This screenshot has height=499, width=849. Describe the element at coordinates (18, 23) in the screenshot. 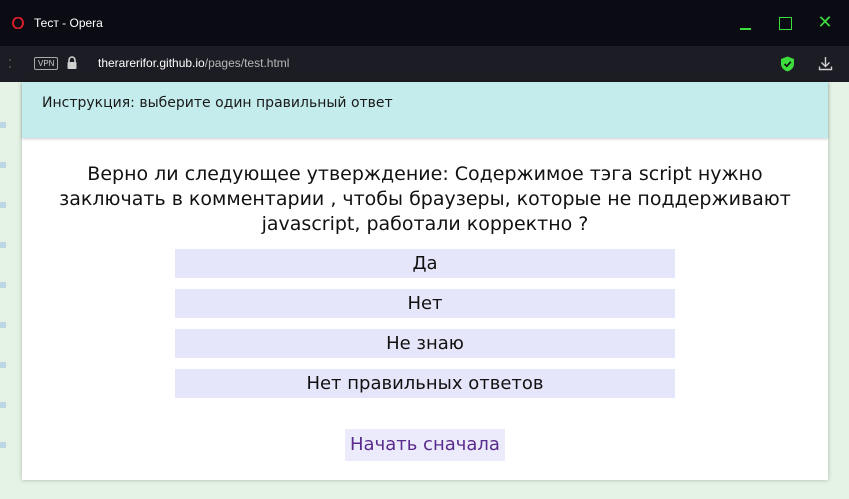

I see `opera-icon` at that location.